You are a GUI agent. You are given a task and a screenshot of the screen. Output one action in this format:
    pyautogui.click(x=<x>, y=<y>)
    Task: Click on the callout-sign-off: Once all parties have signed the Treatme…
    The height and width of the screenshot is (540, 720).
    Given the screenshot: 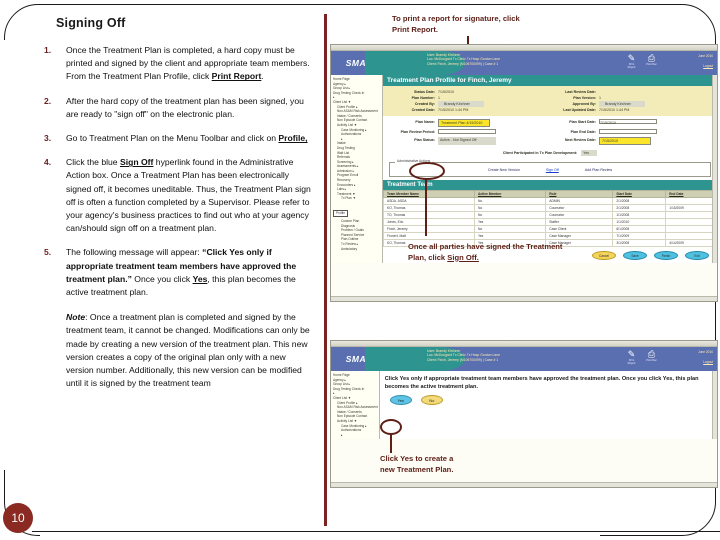 What is the action you would take?
    pyautogui.click(x=485, y=252)
    